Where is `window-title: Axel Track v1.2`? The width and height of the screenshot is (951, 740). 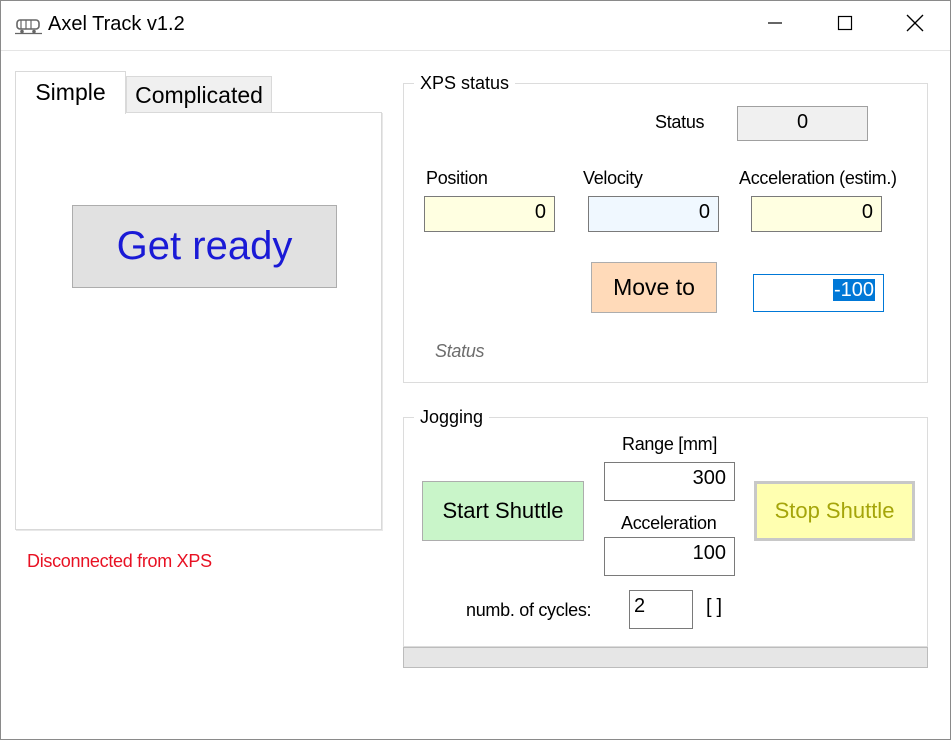
window-title: Axel Track v1.2 is located at coordinates (116, 24).